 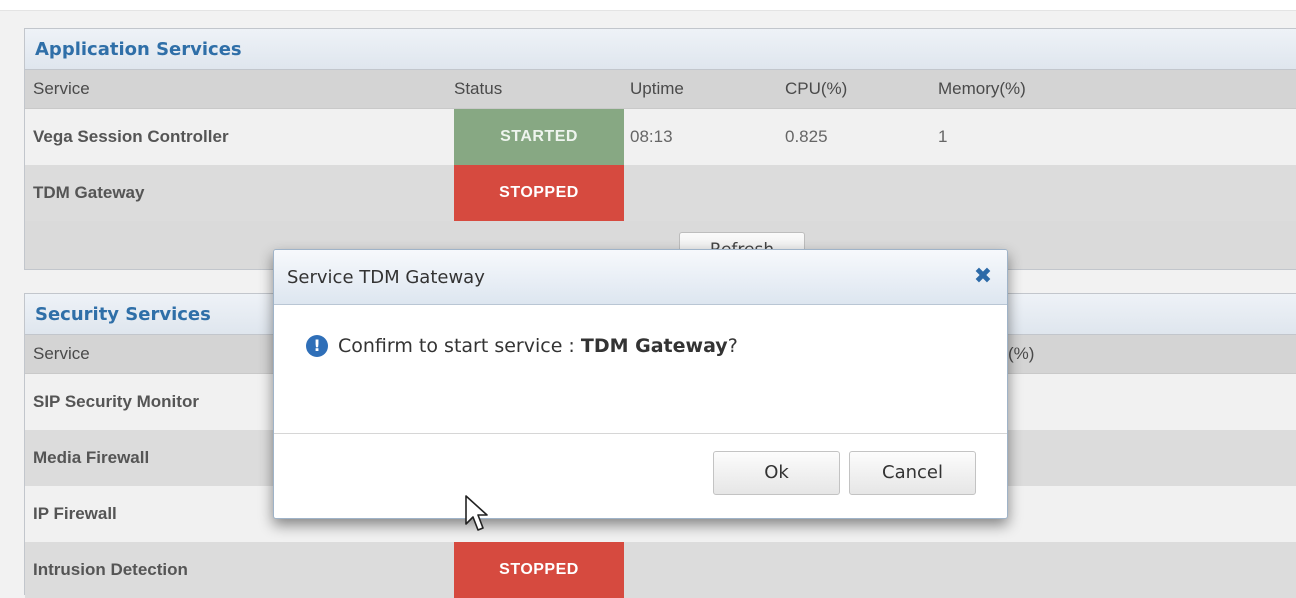 I want to click on info-icon: !, so click(x=317, y=346).